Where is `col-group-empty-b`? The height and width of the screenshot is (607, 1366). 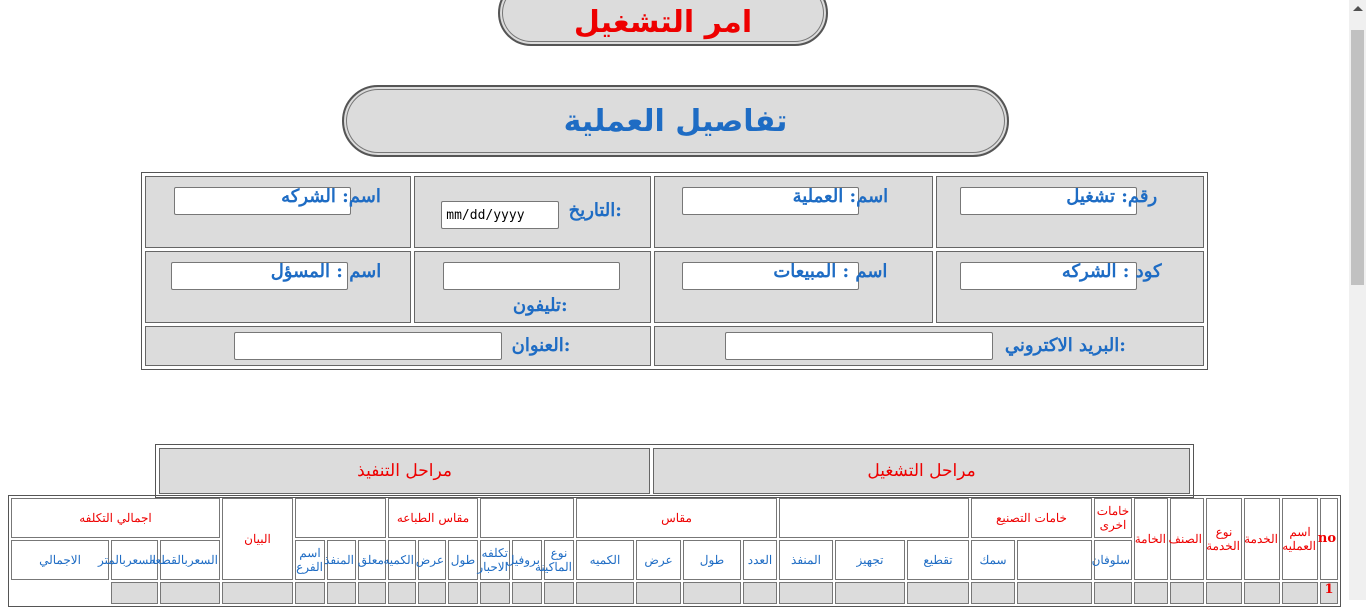
col-group-empty-b is located at coordinates (526, 518).